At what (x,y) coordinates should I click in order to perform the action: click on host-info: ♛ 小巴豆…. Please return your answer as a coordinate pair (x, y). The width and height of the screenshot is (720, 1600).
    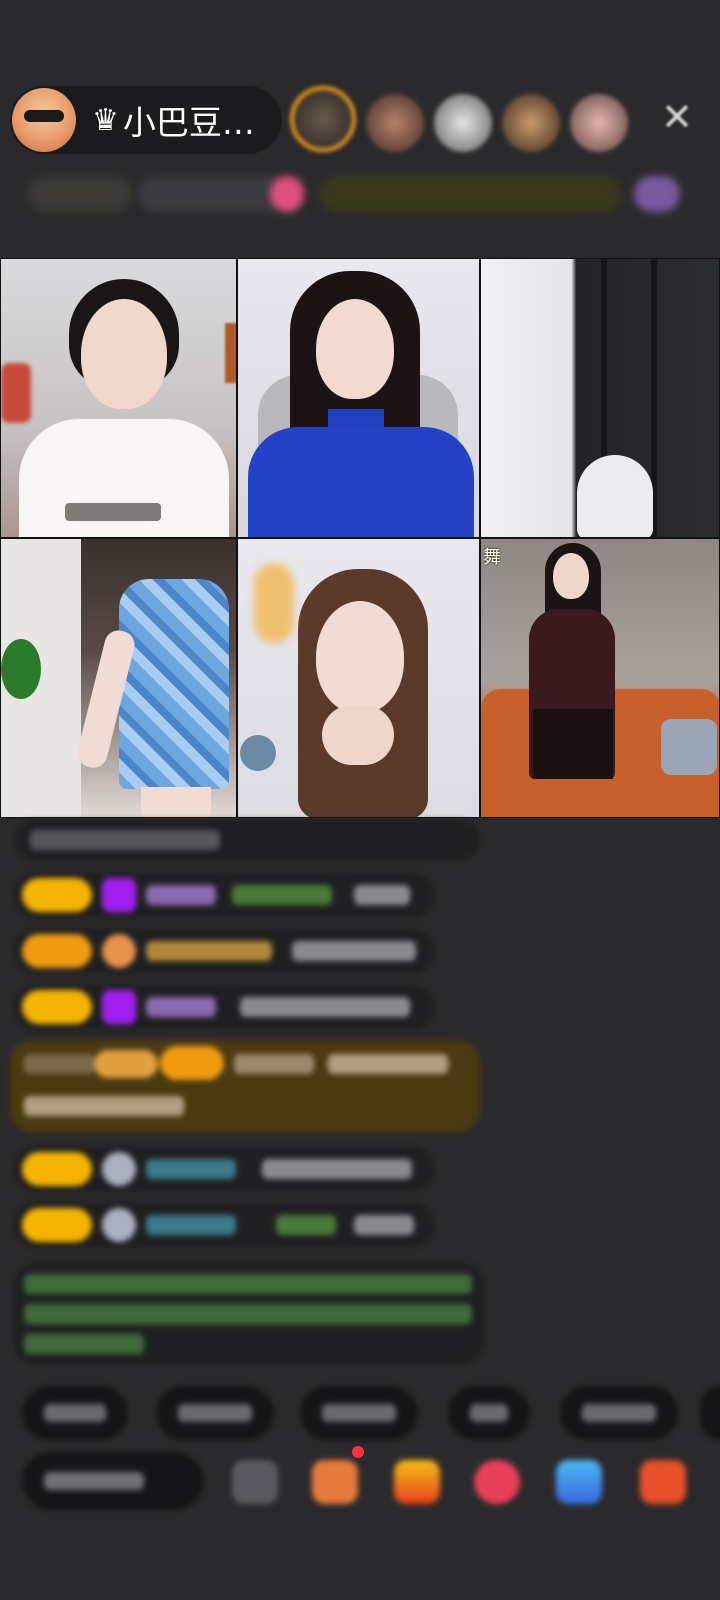
    Looking at the image, I should click on (146, 120).